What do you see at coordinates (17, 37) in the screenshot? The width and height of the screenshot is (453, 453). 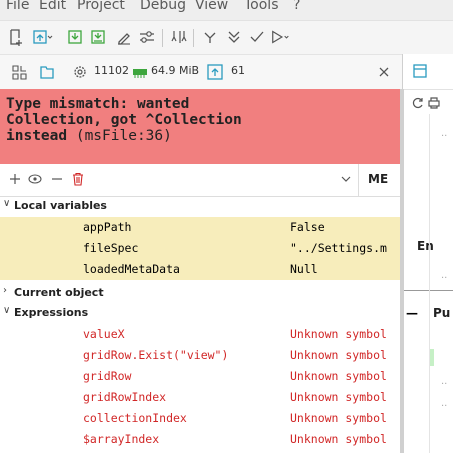 I see `new-file-icon` at bounding box center [17, 37].